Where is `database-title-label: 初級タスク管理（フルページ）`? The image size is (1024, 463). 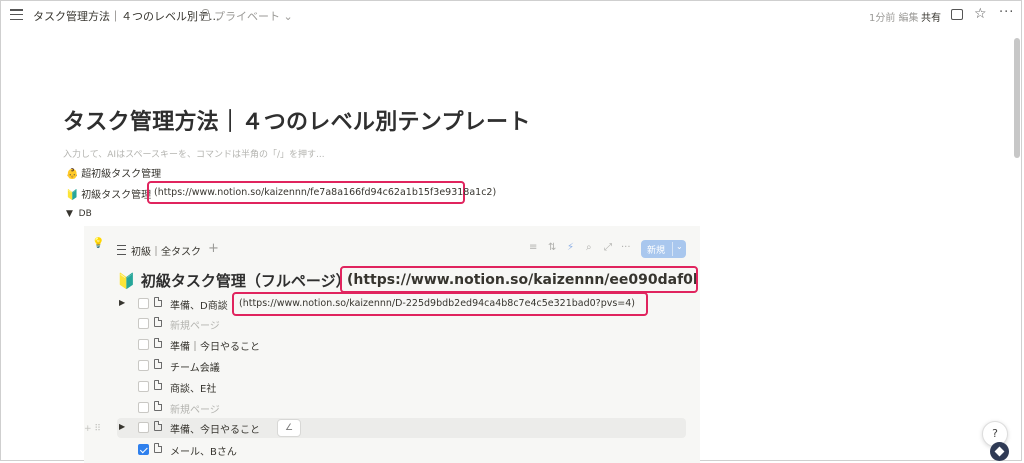
database-title-label: 初級タスク管理（フルページ） is located at coordinates (245, 281).